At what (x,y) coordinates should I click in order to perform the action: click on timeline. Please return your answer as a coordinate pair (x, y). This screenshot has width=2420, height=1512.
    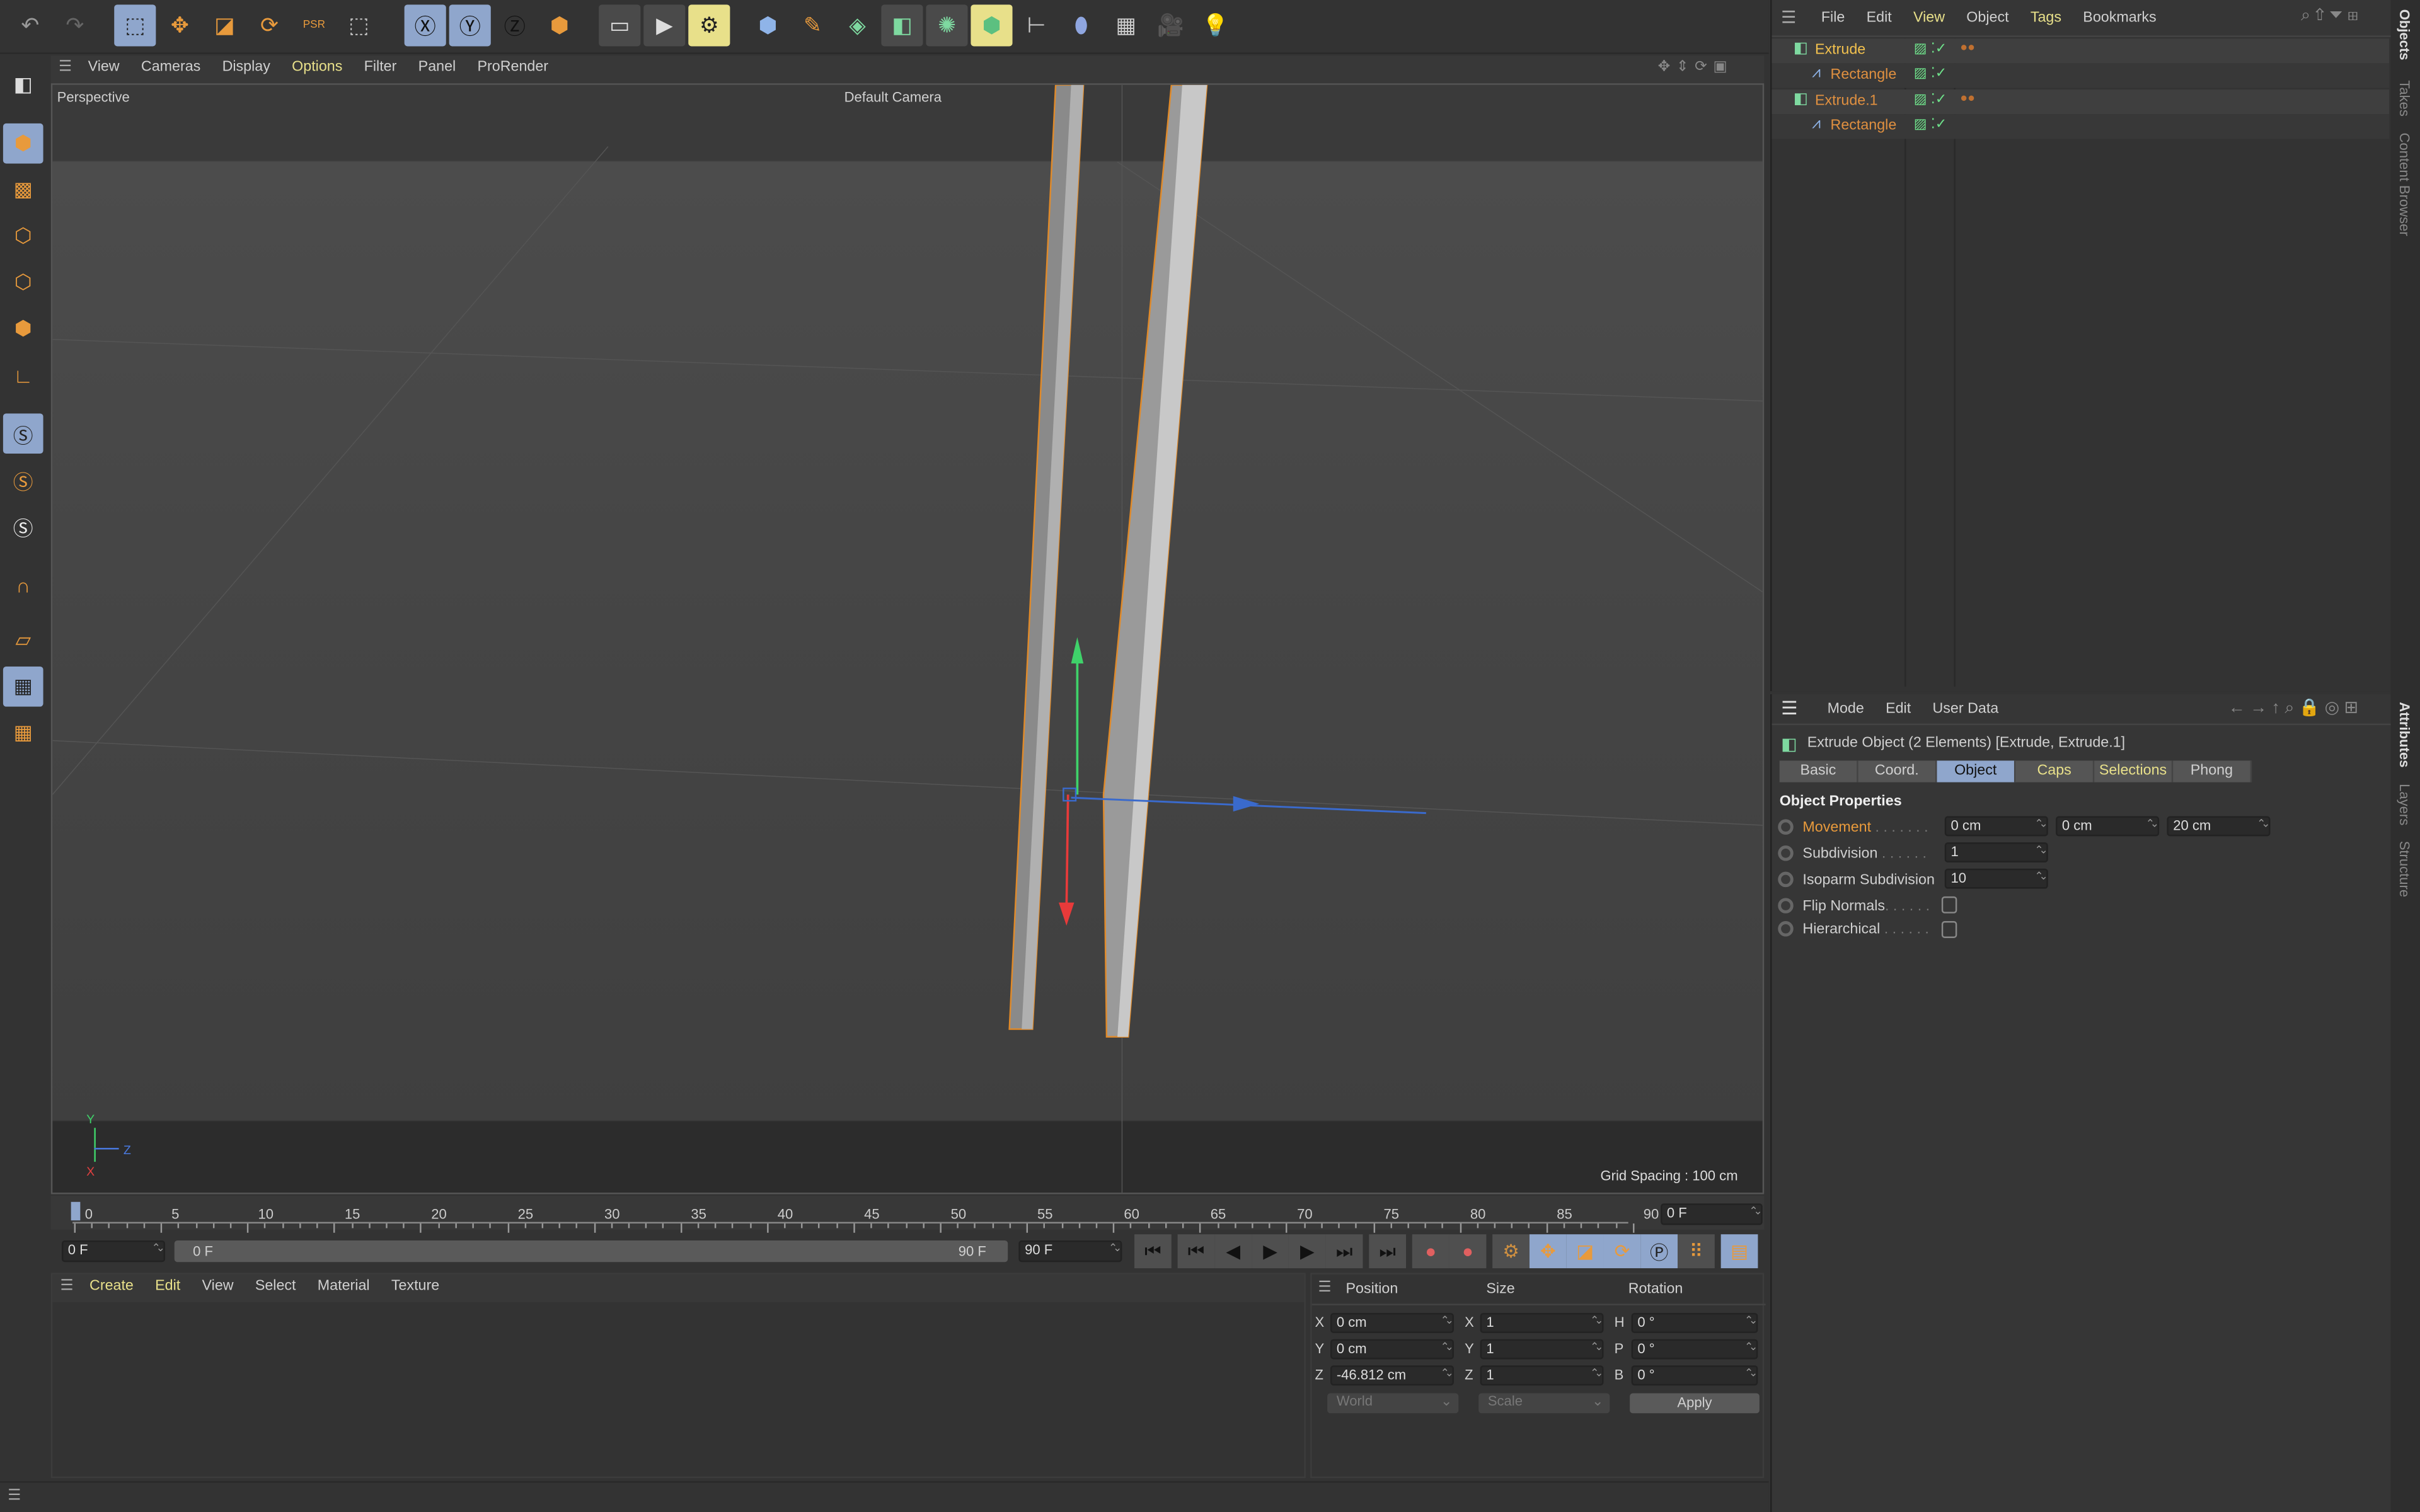
    Looking at the image, I should click on (907, 1212).